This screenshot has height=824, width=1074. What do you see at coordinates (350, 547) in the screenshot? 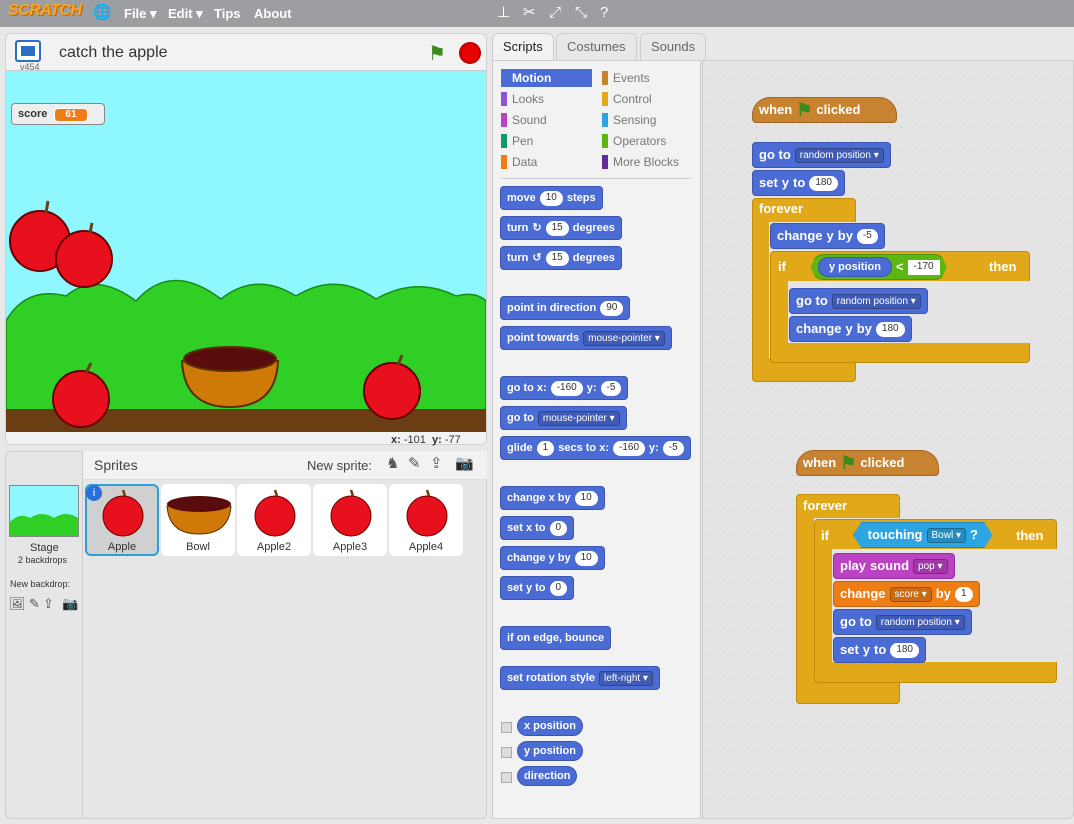
I see `sprite-name: Apple3` at bounding box center [350, 547].